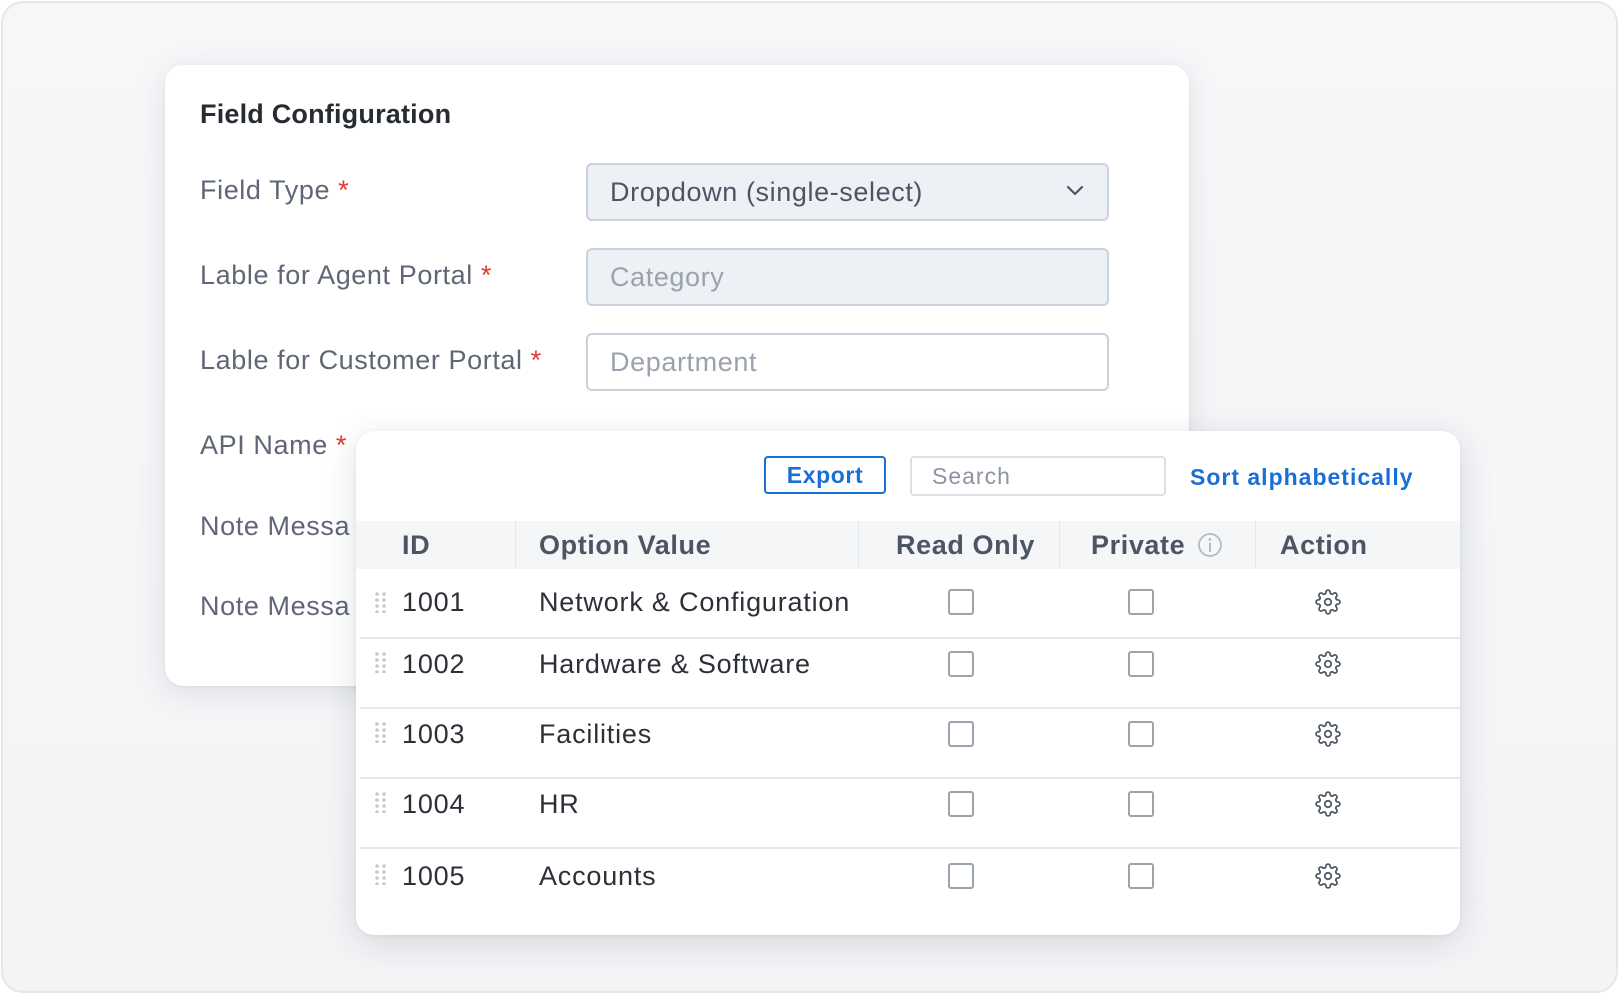  Describe the element at coordinates (361, 360) in the screenshot. I see `customer-portal-label-text: Lable for Customer Portal` at that location.